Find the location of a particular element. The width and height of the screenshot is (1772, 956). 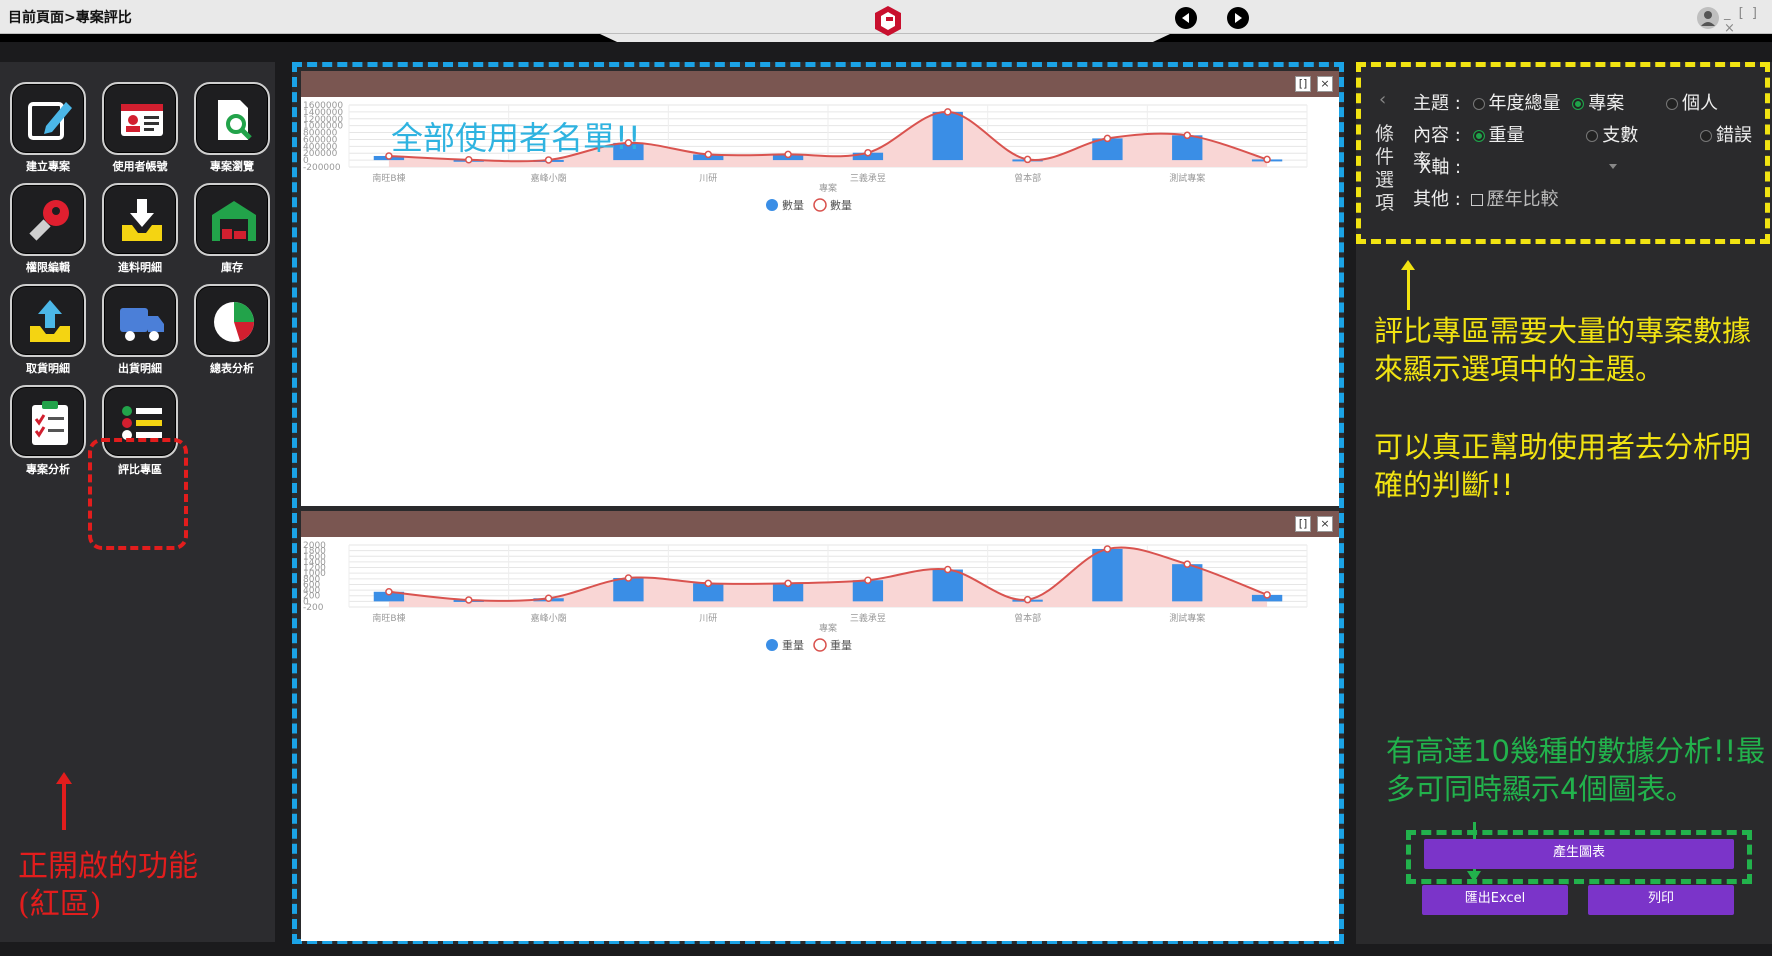

sidebar-item-label: 建立專案 is located at coordinates (48, 166).